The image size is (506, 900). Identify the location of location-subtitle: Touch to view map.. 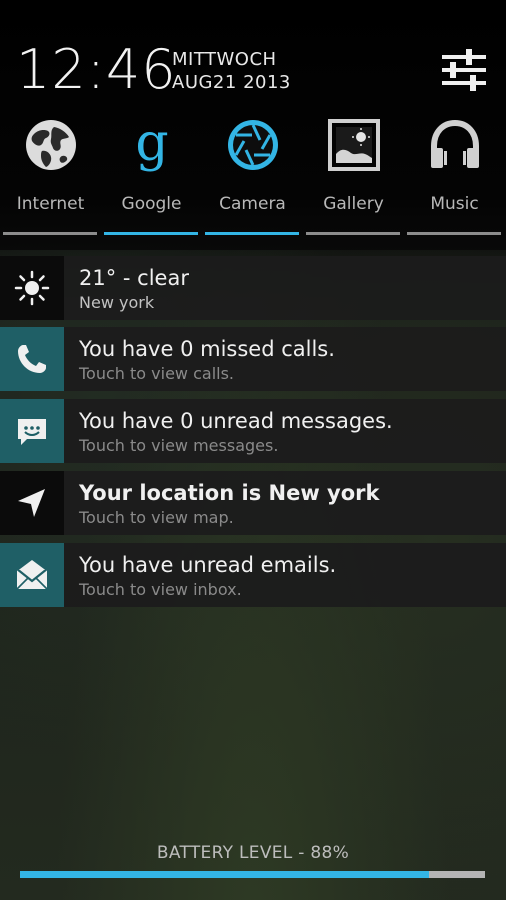
(156, 517).